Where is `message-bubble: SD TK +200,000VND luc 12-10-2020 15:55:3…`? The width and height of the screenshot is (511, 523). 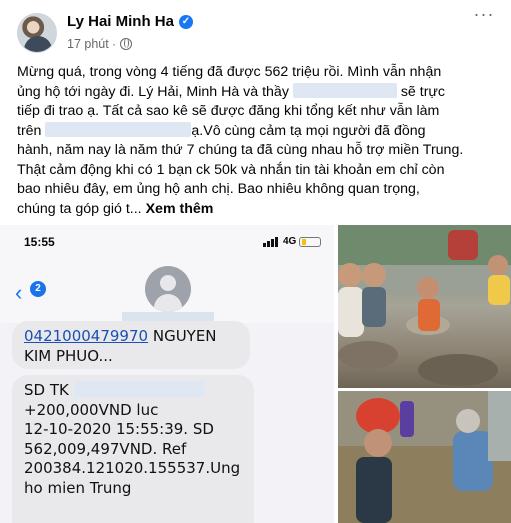
message-bubble: SD TK +200,000VND luc 12-10-2020 15:55:3… is located at coordinates (133, 449).